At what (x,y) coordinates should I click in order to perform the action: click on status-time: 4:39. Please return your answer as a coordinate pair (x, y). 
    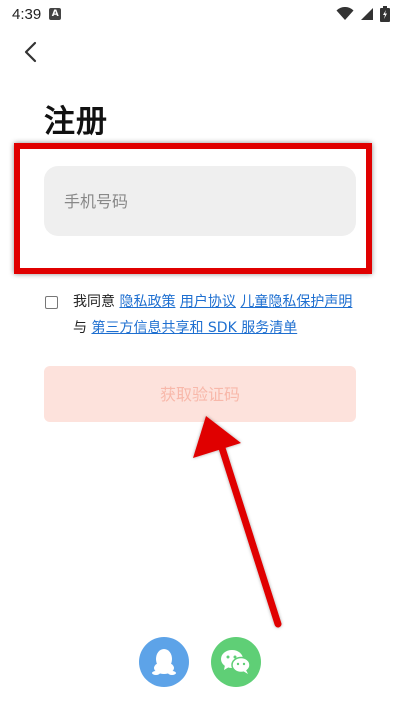
    Looking at the image, I should click on (27, 14).